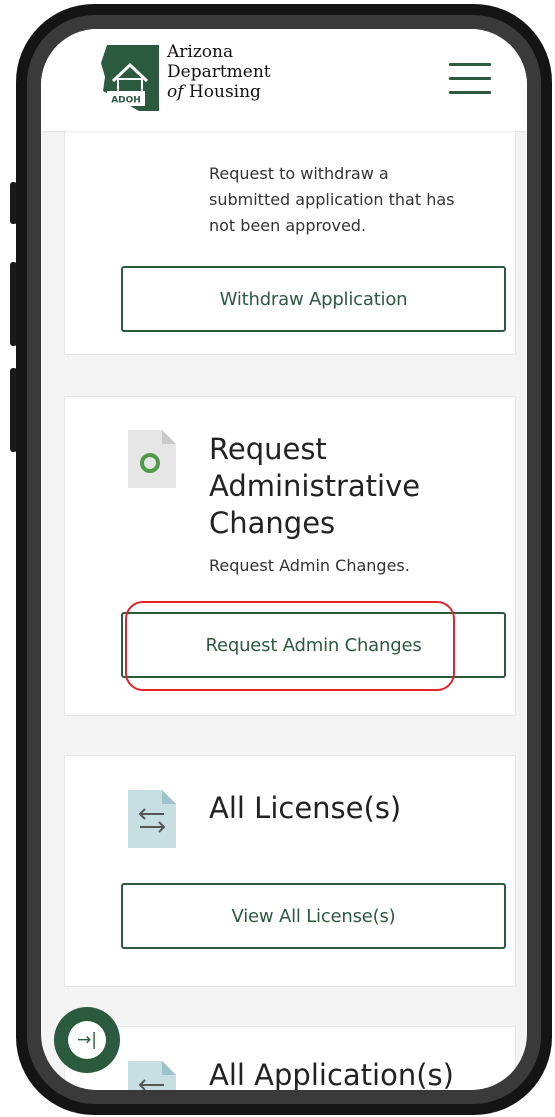 The image size is (555, 1117). I want to click on logo-badge-text: ADOH, so click(126, 101).